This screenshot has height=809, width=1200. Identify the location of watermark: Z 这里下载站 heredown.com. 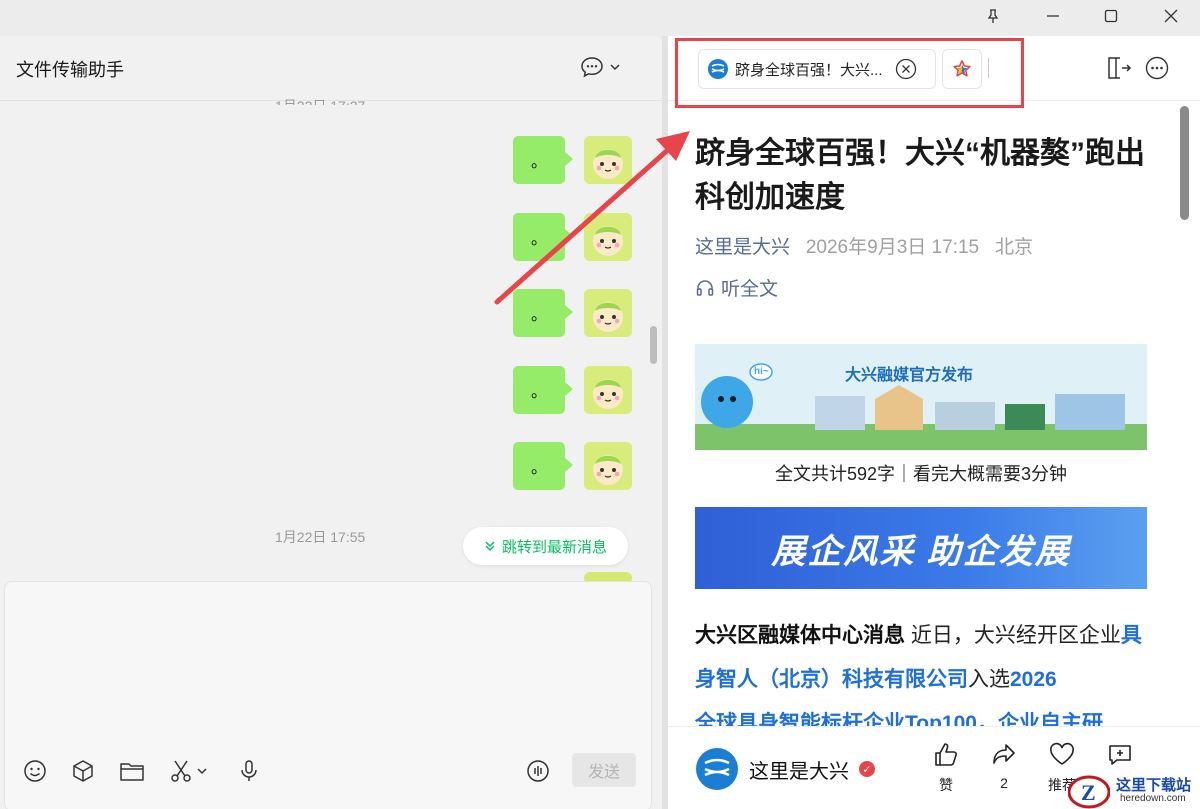
(1134, 789).